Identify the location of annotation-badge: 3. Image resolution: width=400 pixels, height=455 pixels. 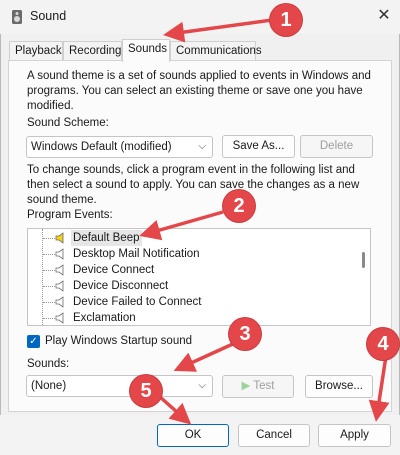
(245, 334).